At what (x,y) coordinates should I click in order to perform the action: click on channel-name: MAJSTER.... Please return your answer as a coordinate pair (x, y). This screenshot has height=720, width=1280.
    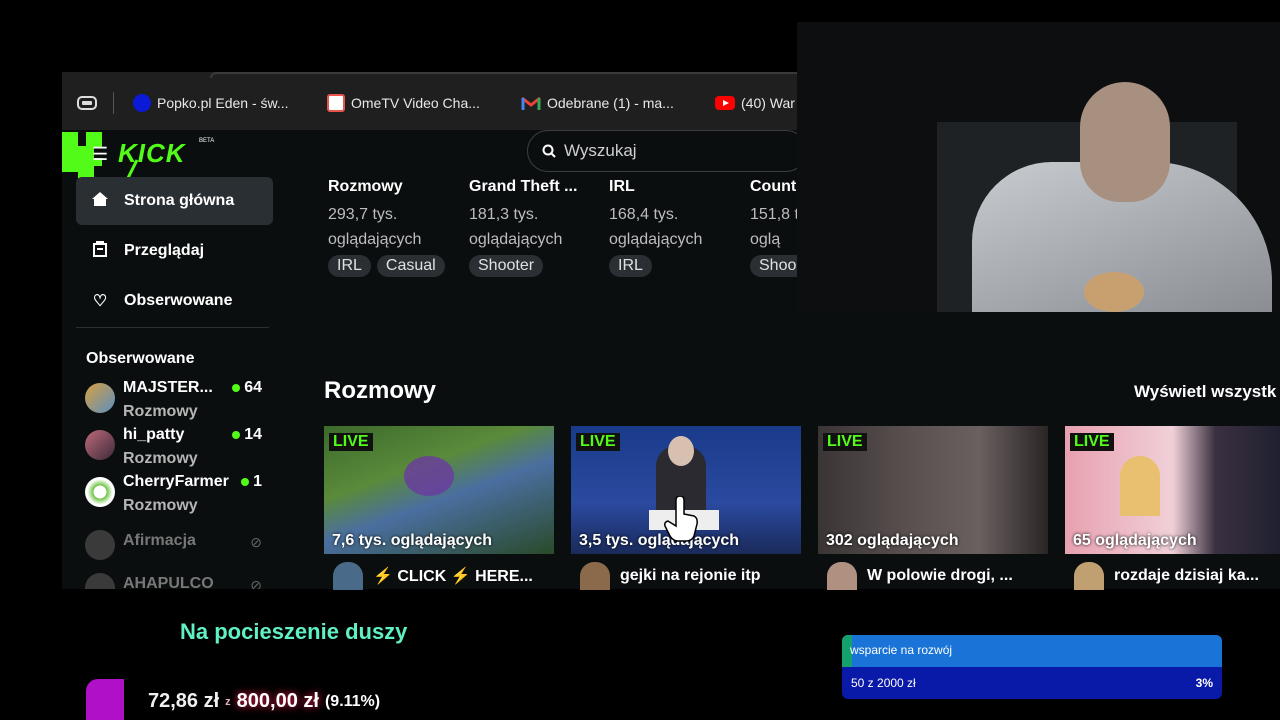
    Looking at the image, I should click on (168, 387).